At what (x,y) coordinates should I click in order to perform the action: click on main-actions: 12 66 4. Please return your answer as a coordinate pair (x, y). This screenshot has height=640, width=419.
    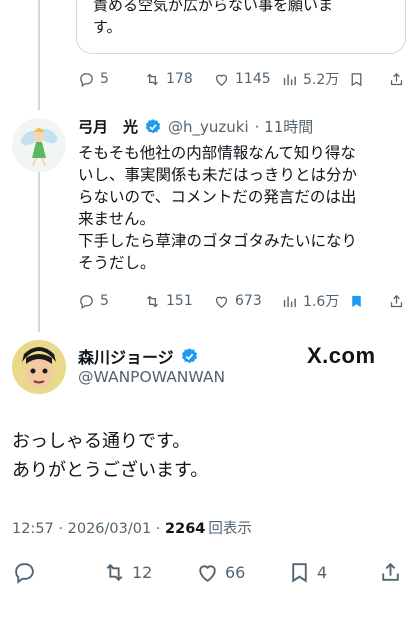
    Looking at the image, I should click on (209, 572).